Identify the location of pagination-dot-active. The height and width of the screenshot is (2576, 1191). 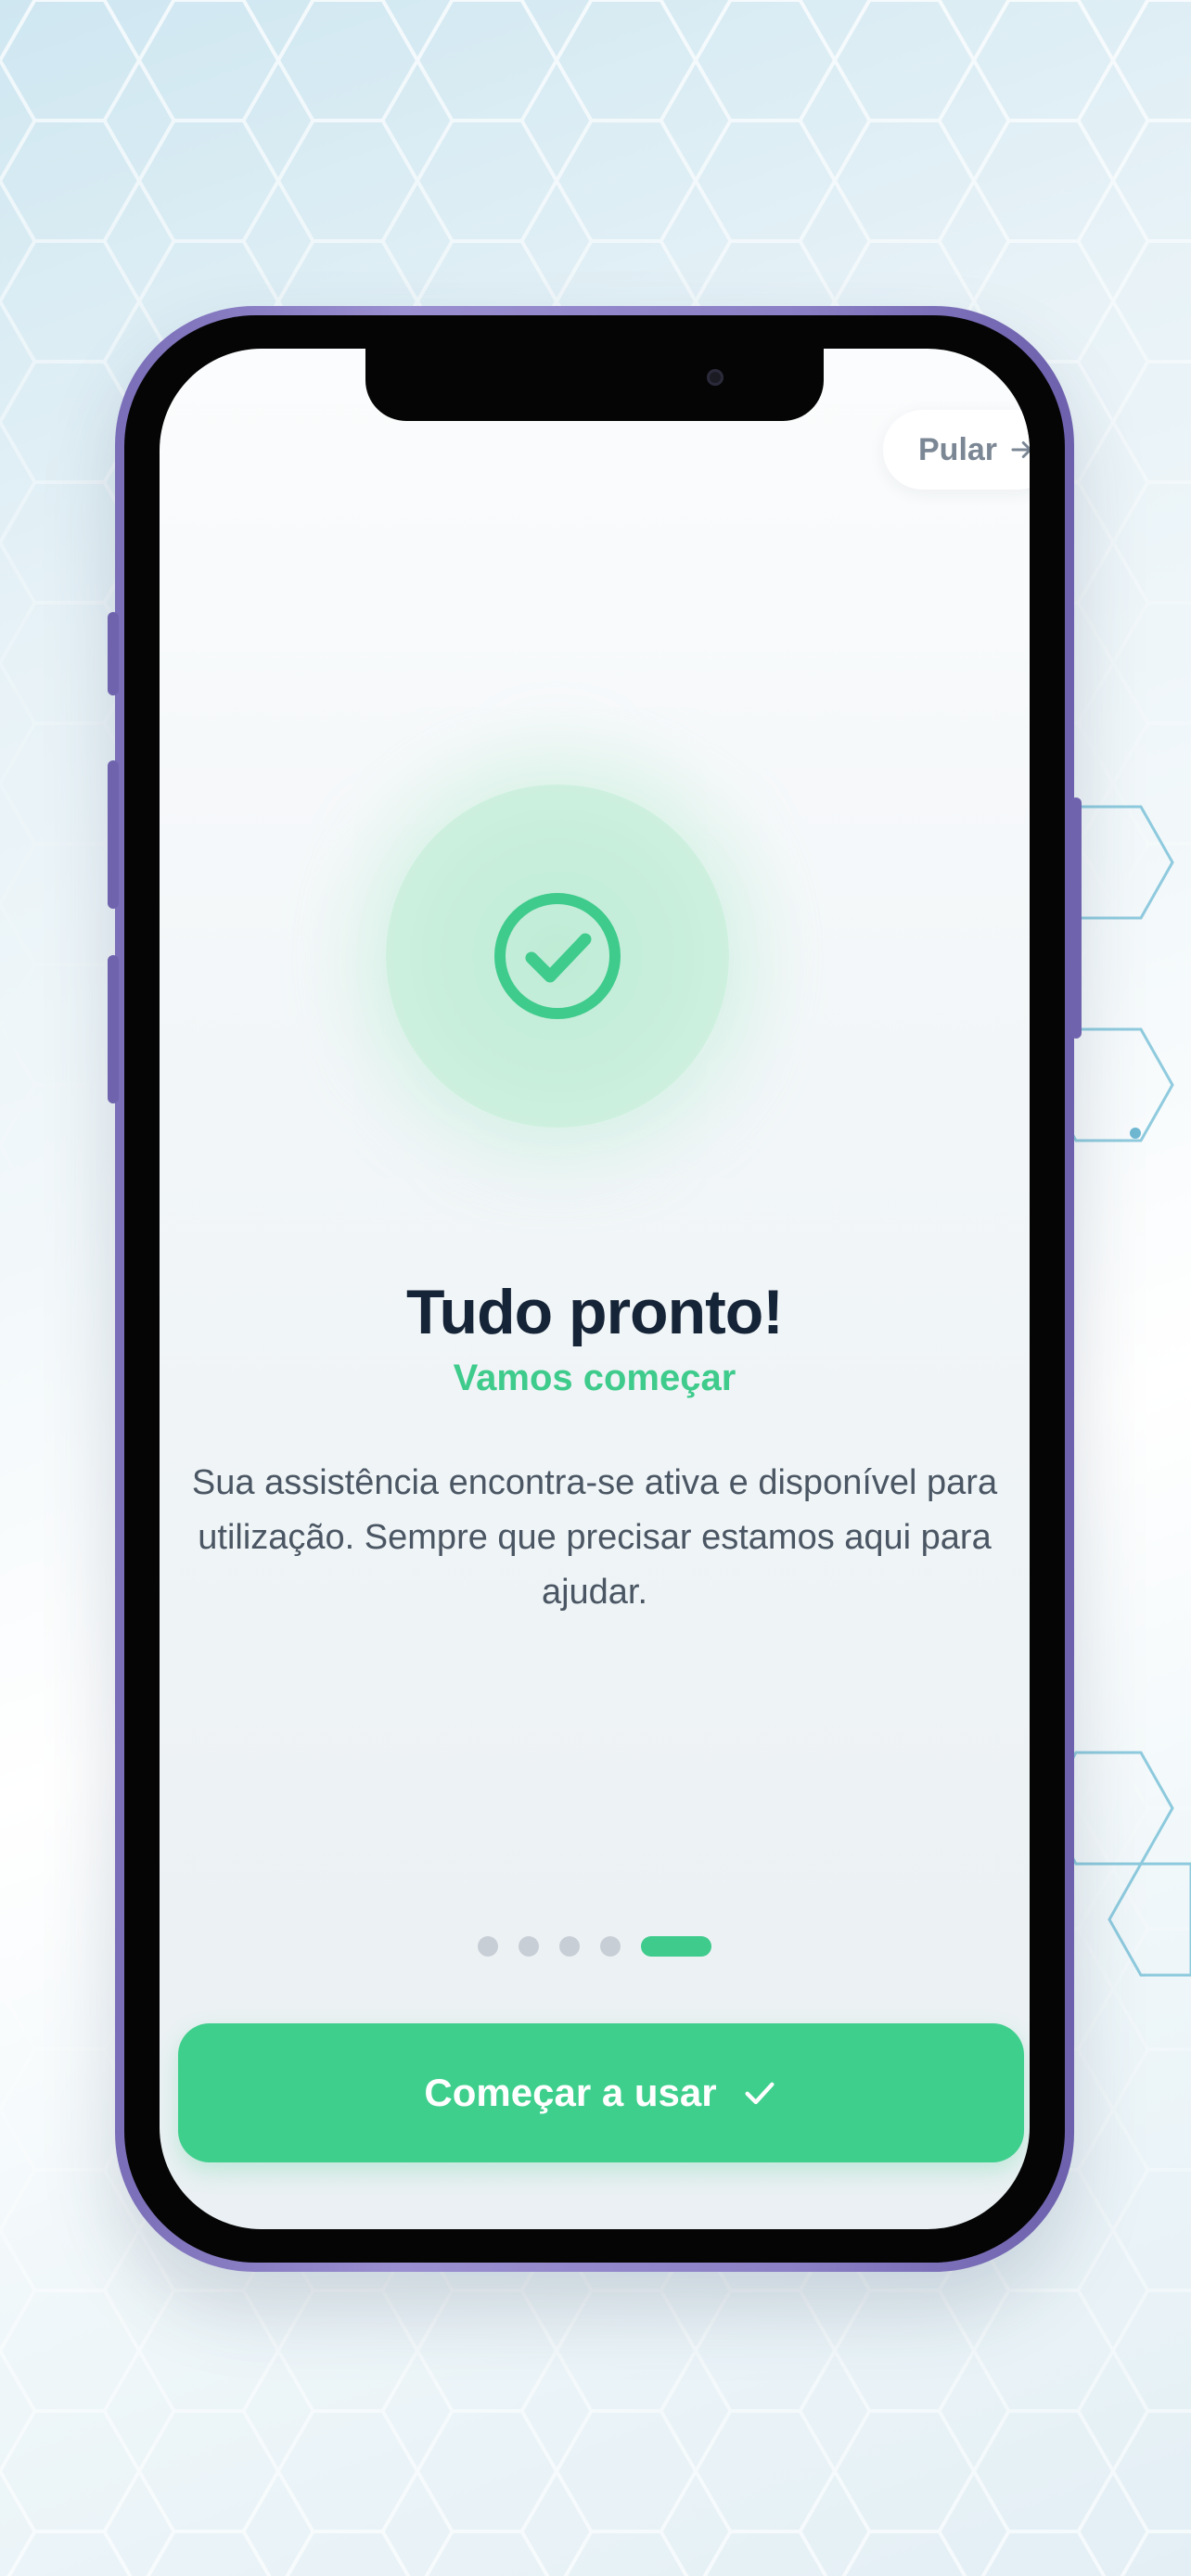
(676, 1946).